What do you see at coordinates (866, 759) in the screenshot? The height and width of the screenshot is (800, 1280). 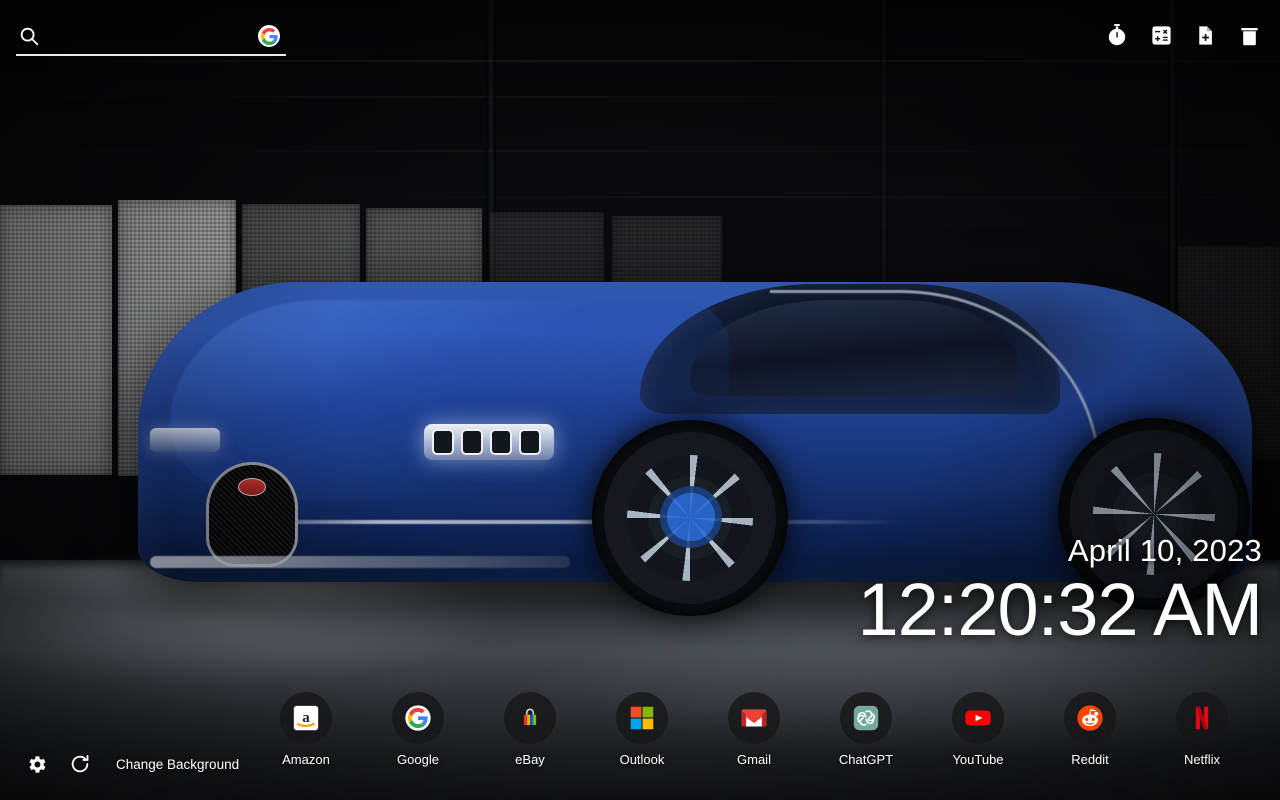 I see `shortcut-label: ChatGPT` at bounding box center [866, 759].